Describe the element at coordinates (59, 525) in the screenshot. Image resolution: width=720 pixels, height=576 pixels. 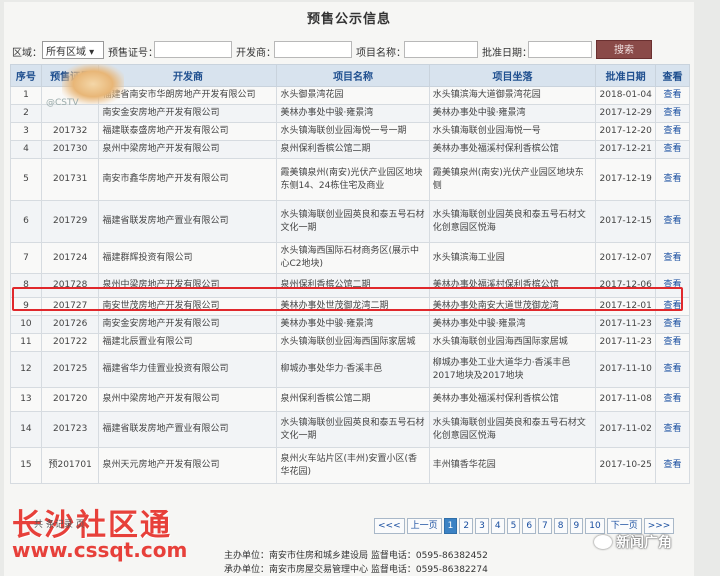
I see `partial-record-count: 共 条记录 页` at that location.